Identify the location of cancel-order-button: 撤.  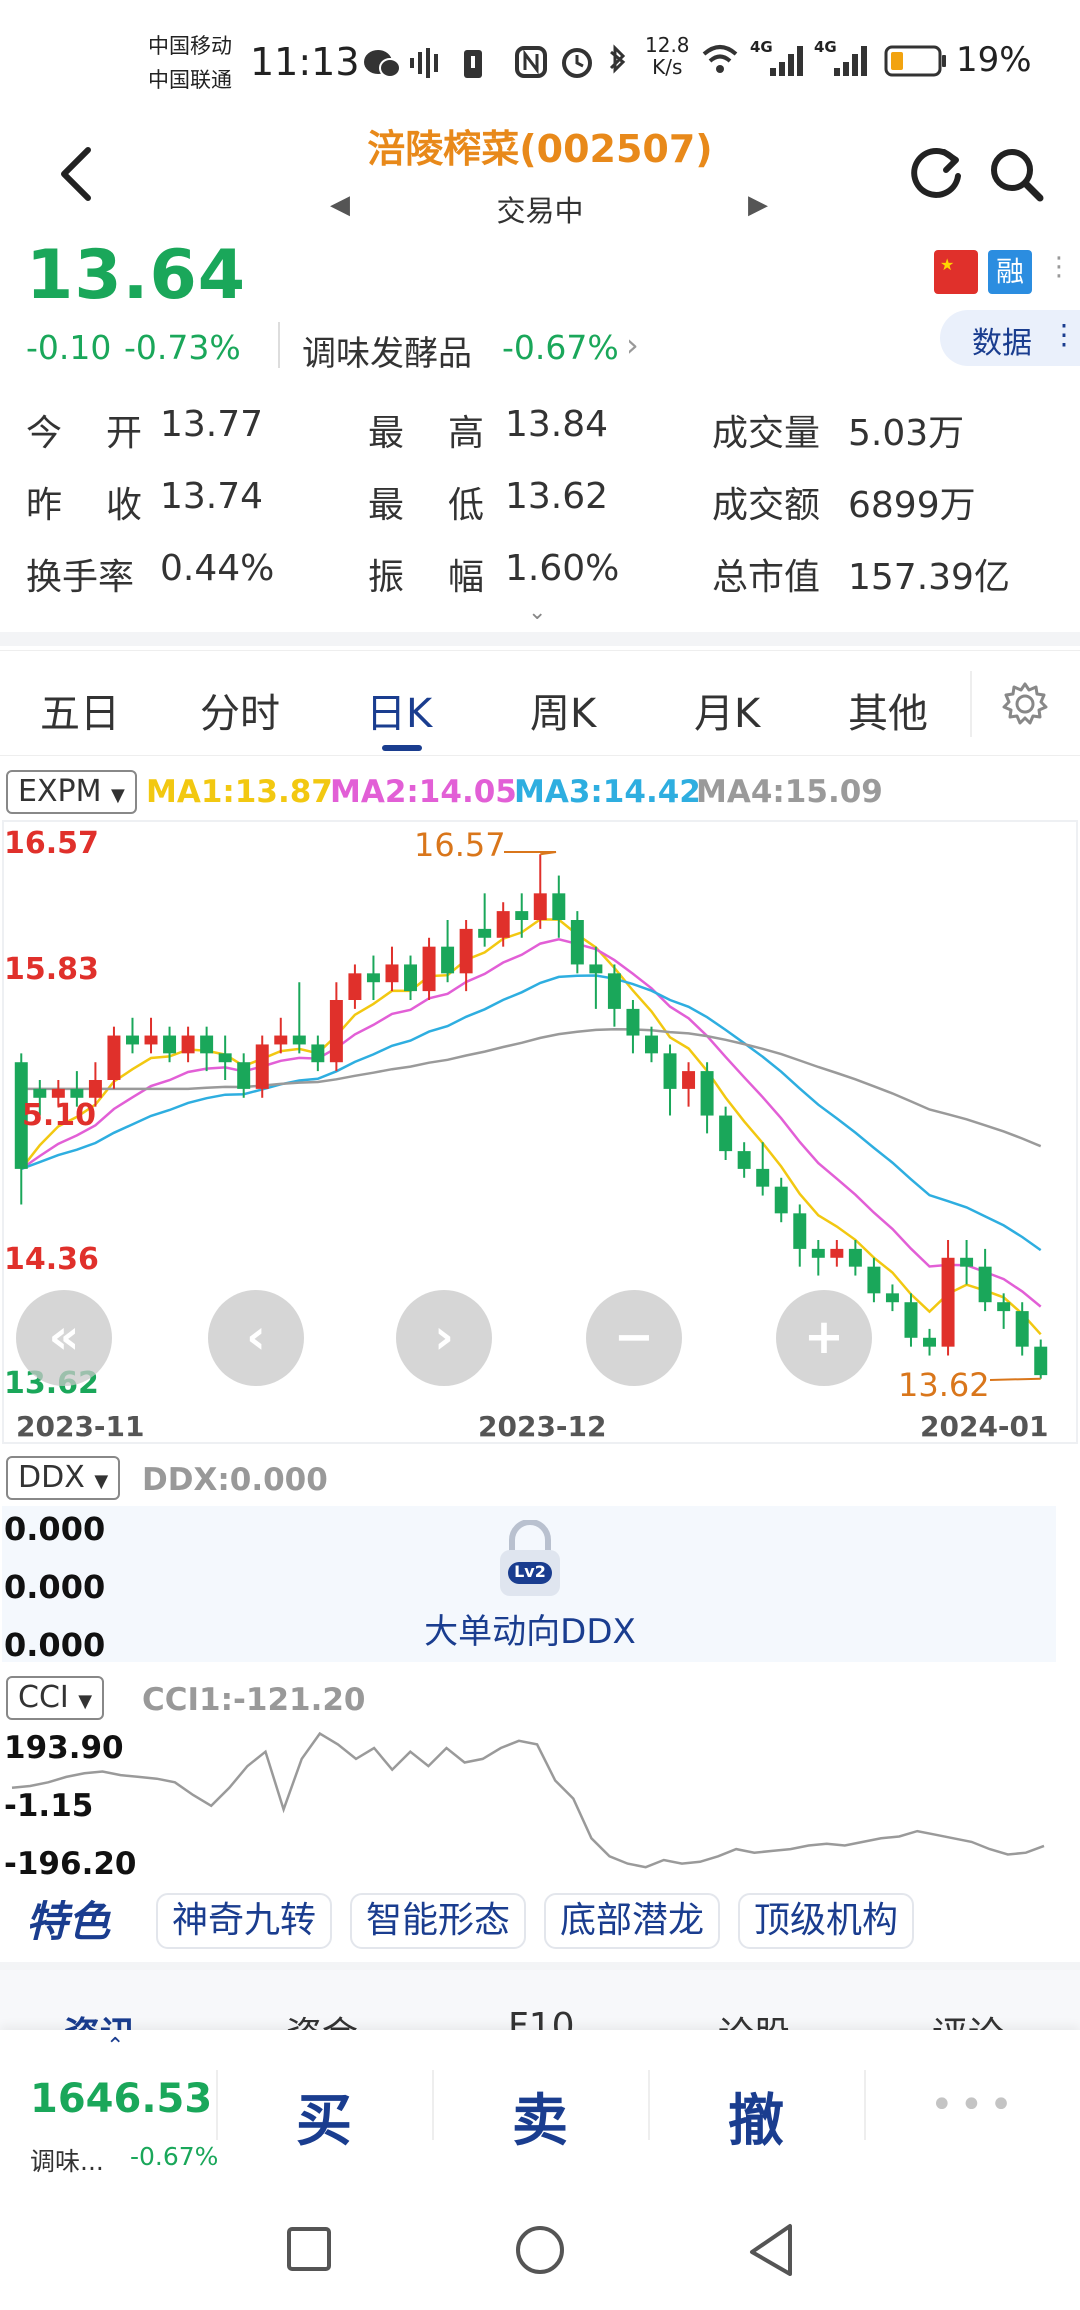
(756, 2116).